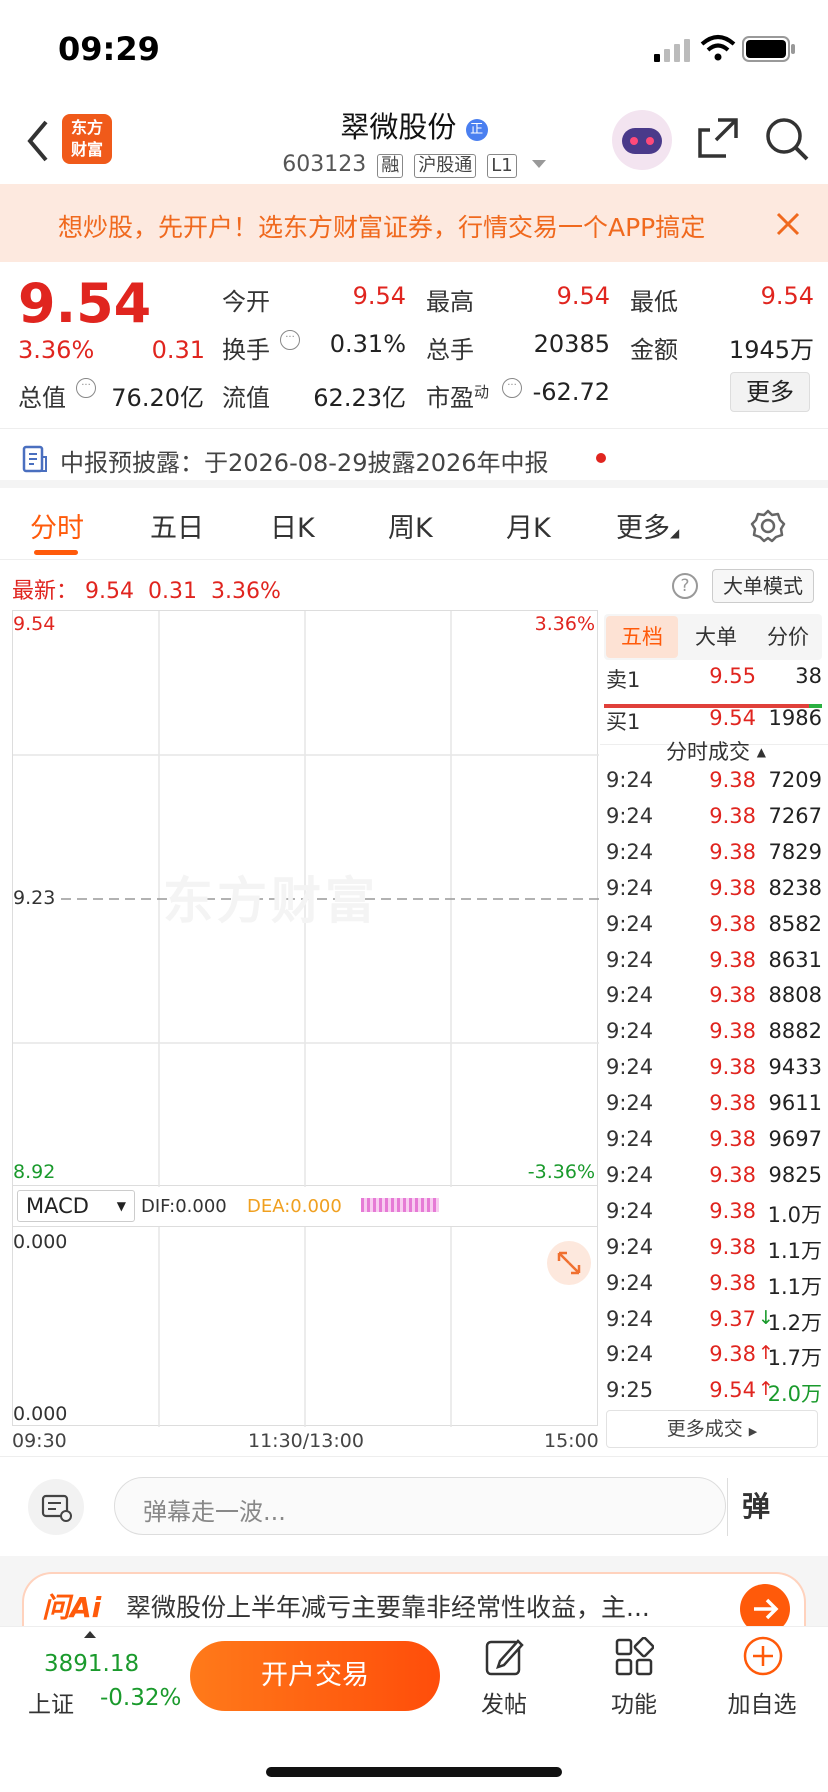 Image resolution: width=828 pixels, height=1792 pixels. Describe the element at coordinates (398, 127) in the screenshot. I see `stock-name: 翠微股份` at that location.